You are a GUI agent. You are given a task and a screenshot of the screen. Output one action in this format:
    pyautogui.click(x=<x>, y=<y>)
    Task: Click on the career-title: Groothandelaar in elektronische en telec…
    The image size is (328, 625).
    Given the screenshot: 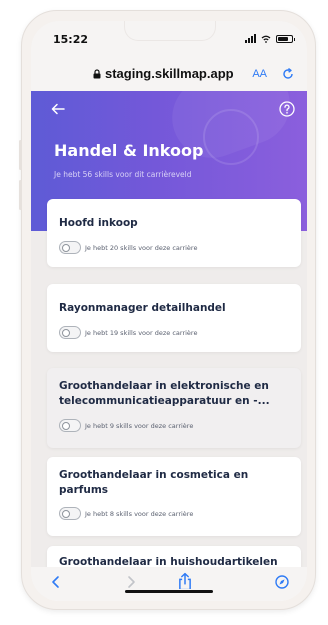 What is the action you would take?
    pyautogui.click(x=164, y=393)
    